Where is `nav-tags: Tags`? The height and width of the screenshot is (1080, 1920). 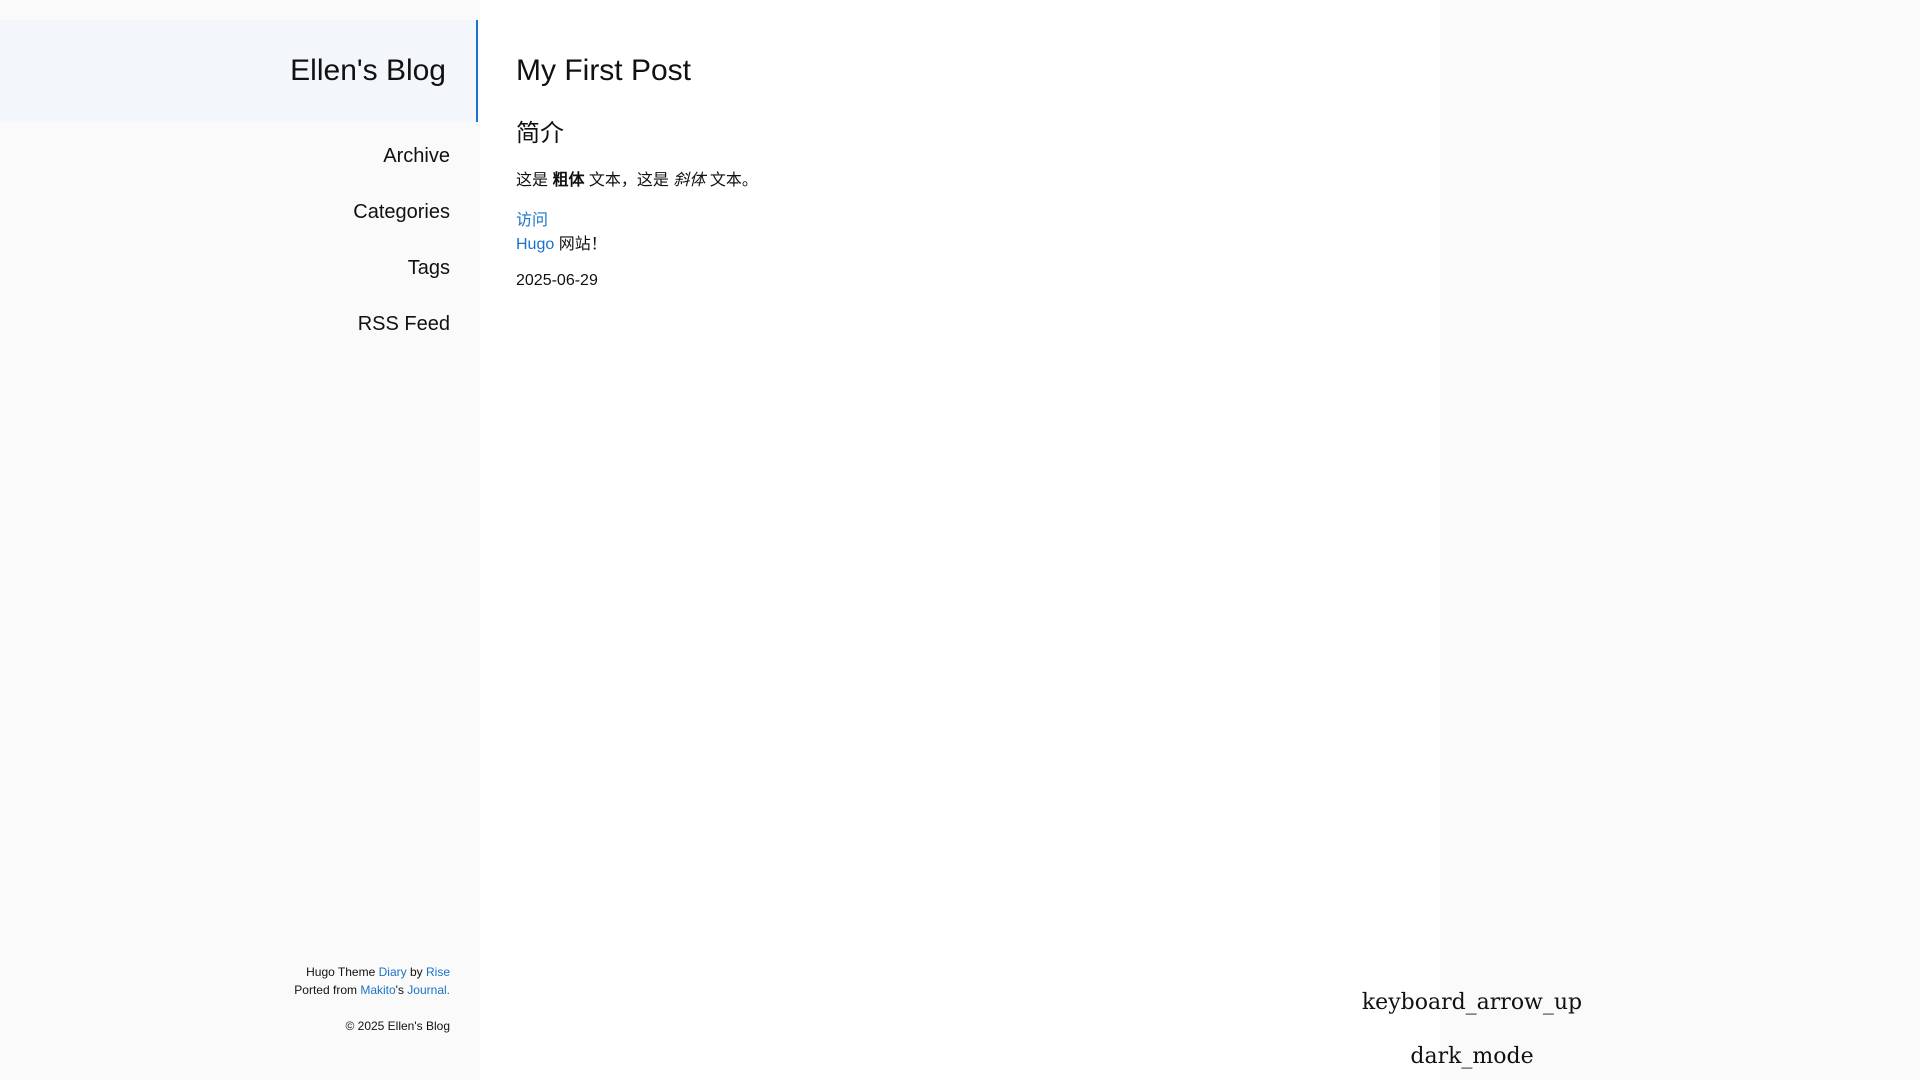 nav-tags: Tags is located at coordinates (429, 268).